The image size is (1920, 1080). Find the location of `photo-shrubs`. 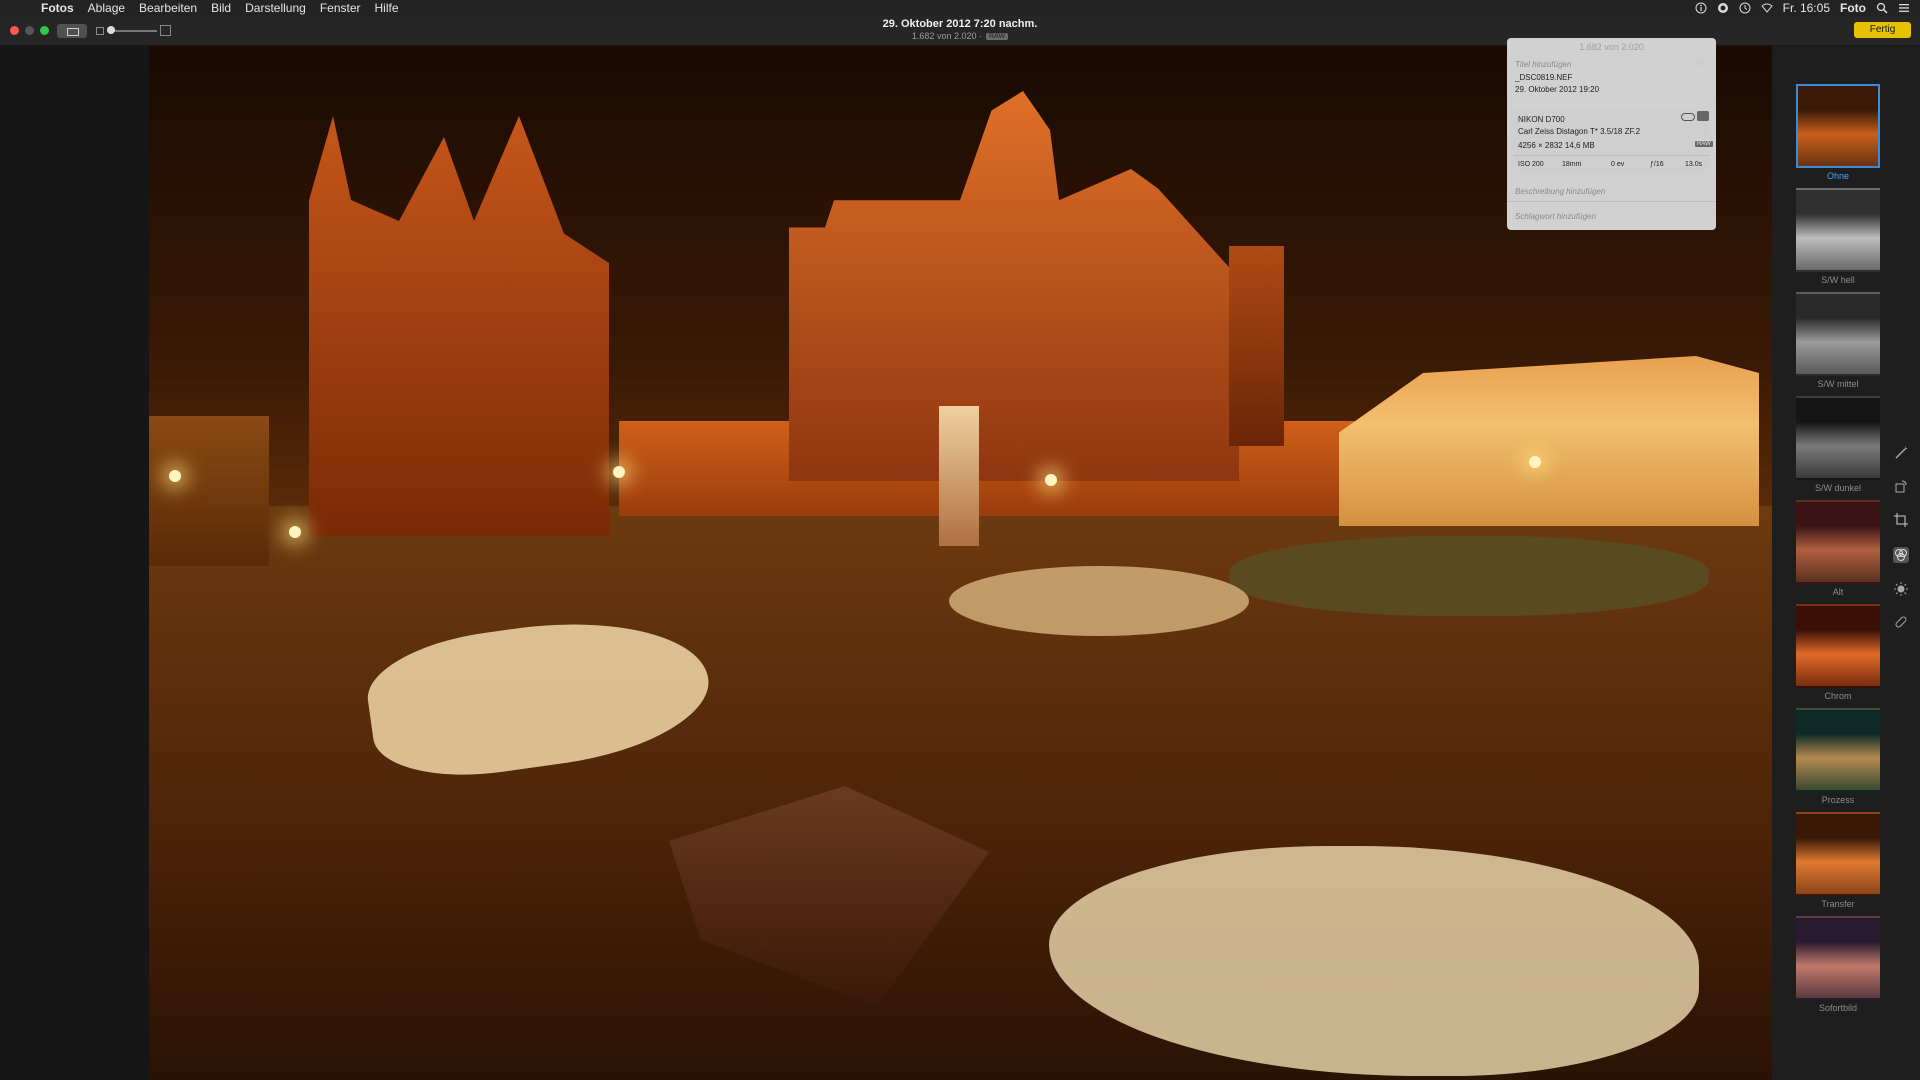

photo-shrubs is located at coordinates (1469, 576).